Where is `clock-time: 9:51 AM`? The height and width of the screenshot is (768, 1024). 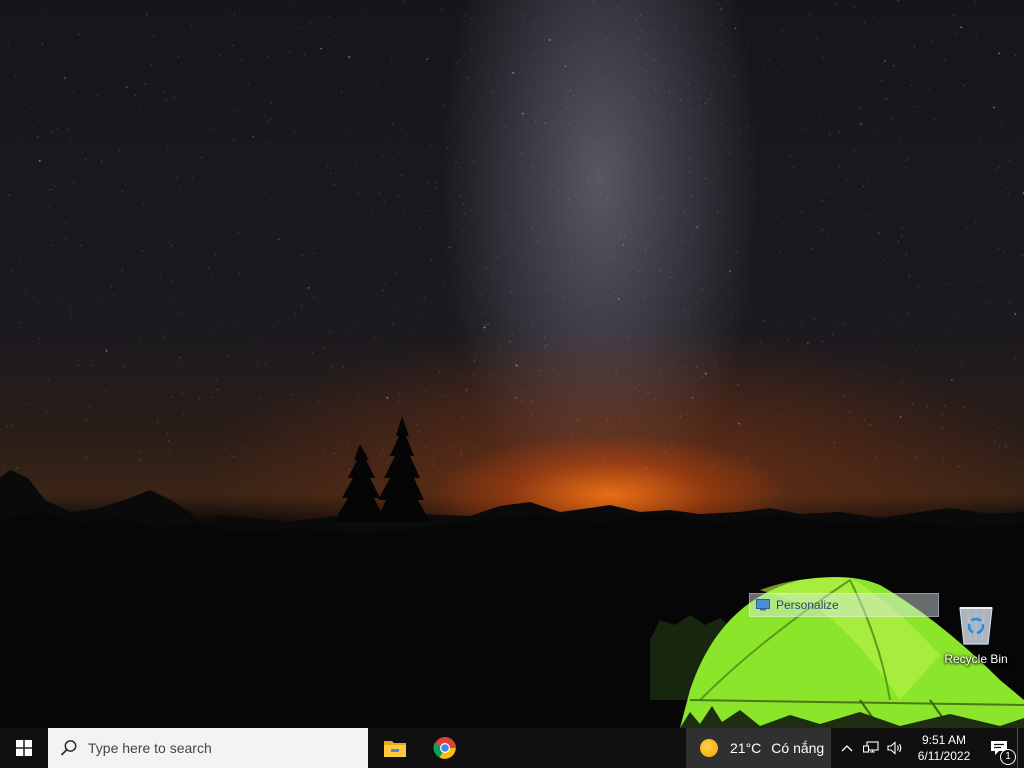
clock-time: 9:51 AM is located at coordinates (944, 740).